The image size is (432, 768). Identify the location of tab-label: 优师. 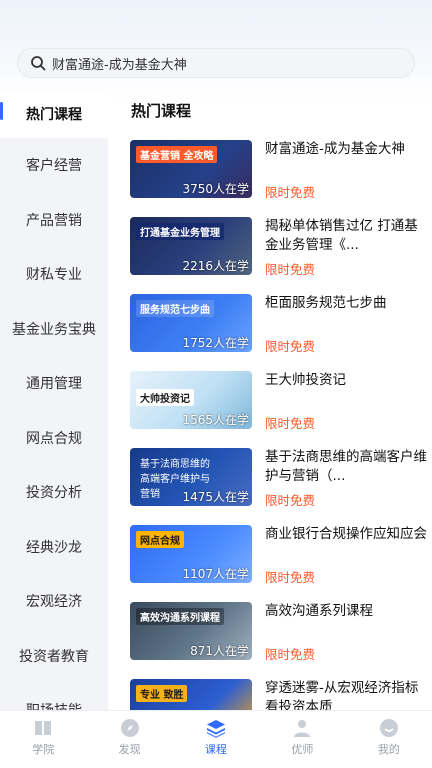
(302, 749).